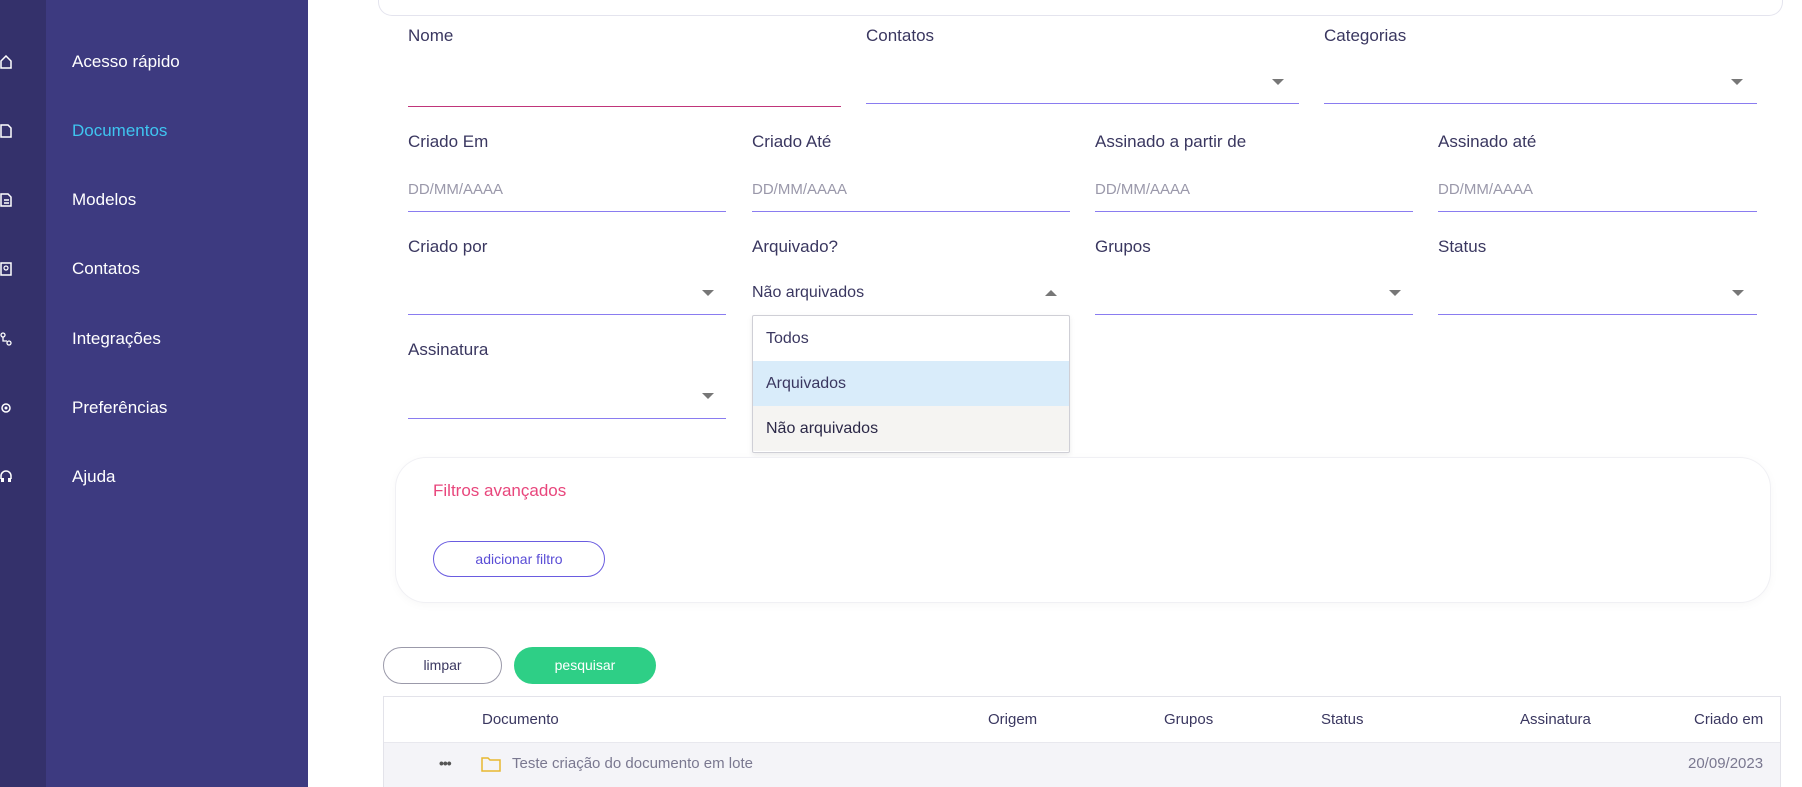  Describe the element at coordinates (1171, 141) in the screenshot. I see `assinado-partir-label: Assinado a partir de` at that location.